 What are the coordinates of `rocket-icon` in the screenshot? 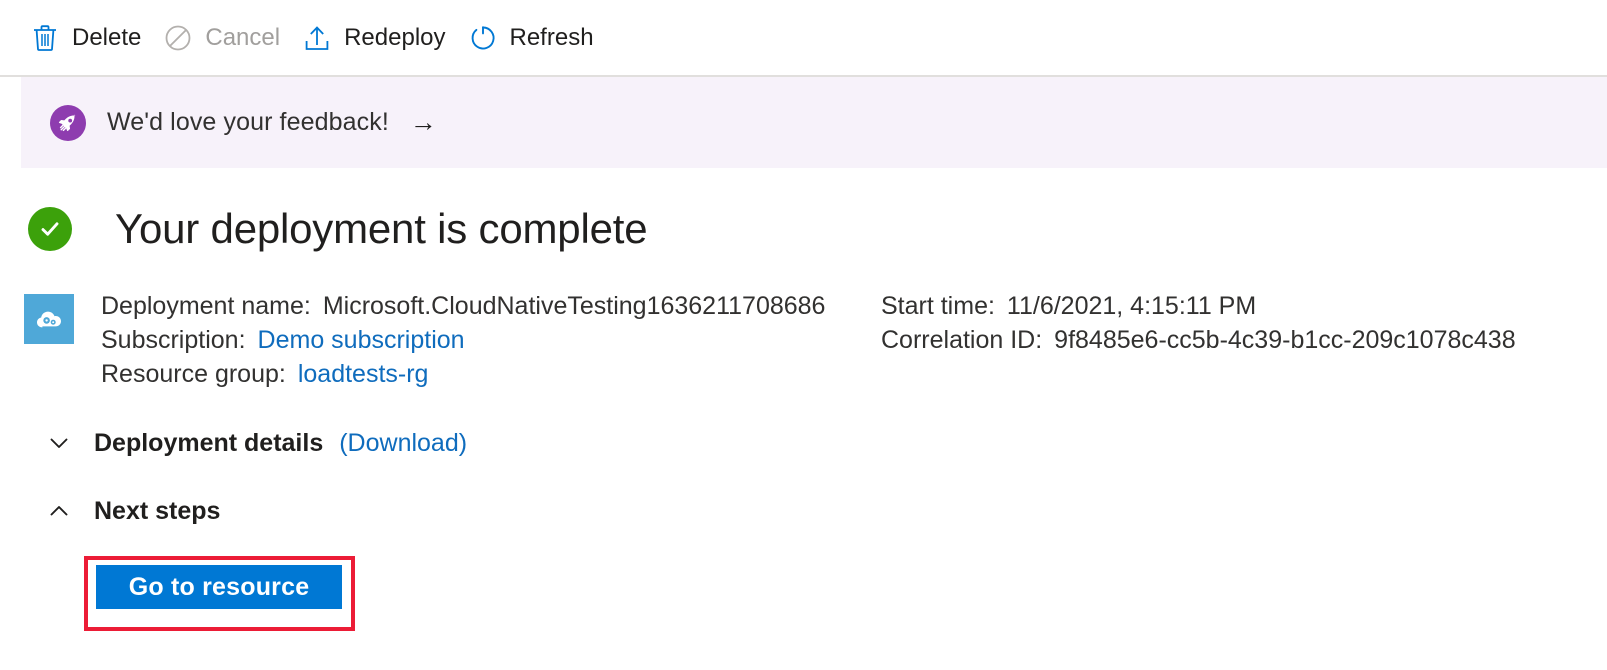 It's located at (68, 122).